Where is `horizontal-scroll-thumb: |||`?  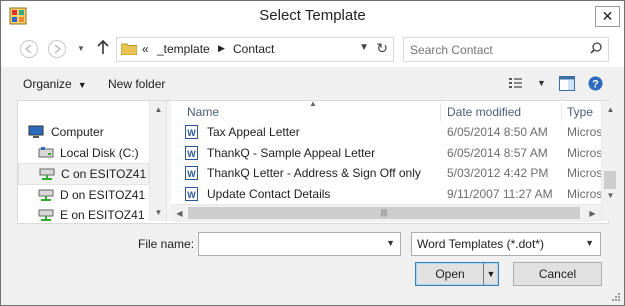 horizontal-scroll-thumb: ||| is located at coordinates (384, 213).